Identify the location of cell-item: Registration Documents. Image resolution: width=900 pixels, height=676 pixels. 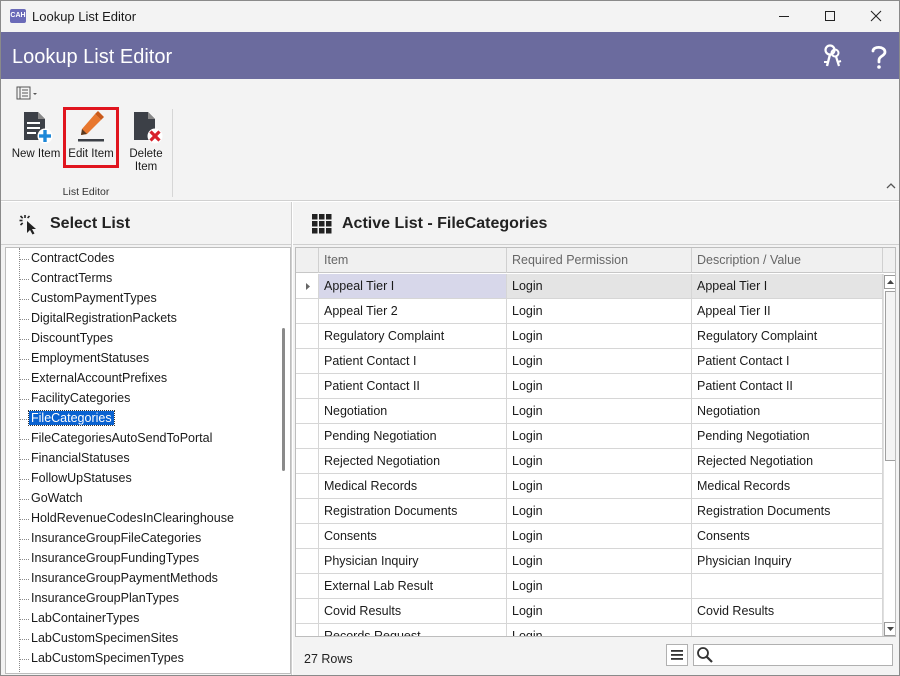
(413, 511).